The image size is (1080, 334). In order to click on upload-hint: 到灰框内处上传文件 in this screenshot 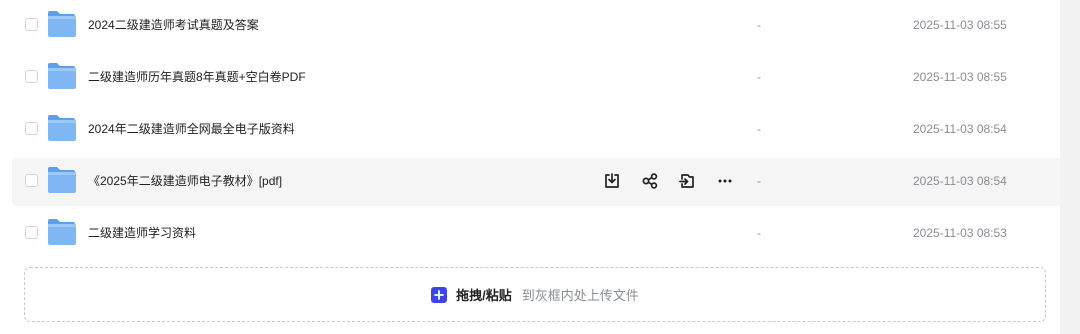, I will do `click(580, 295)`.